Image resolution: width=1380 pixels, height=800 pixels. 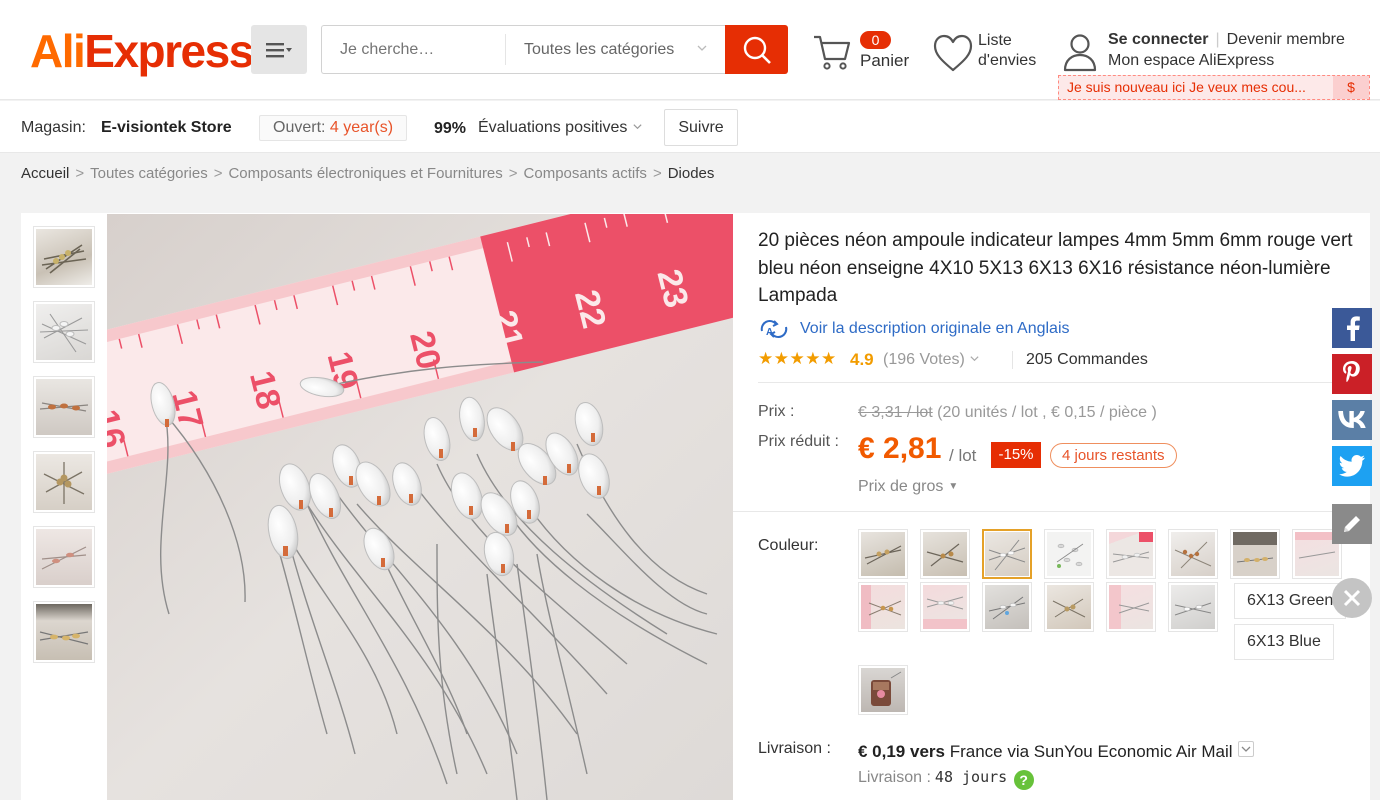 What do you see at coordinates (53, 127) in the screenshot?
I see `store-label: Magasin:` at bounding box center [53, 127].